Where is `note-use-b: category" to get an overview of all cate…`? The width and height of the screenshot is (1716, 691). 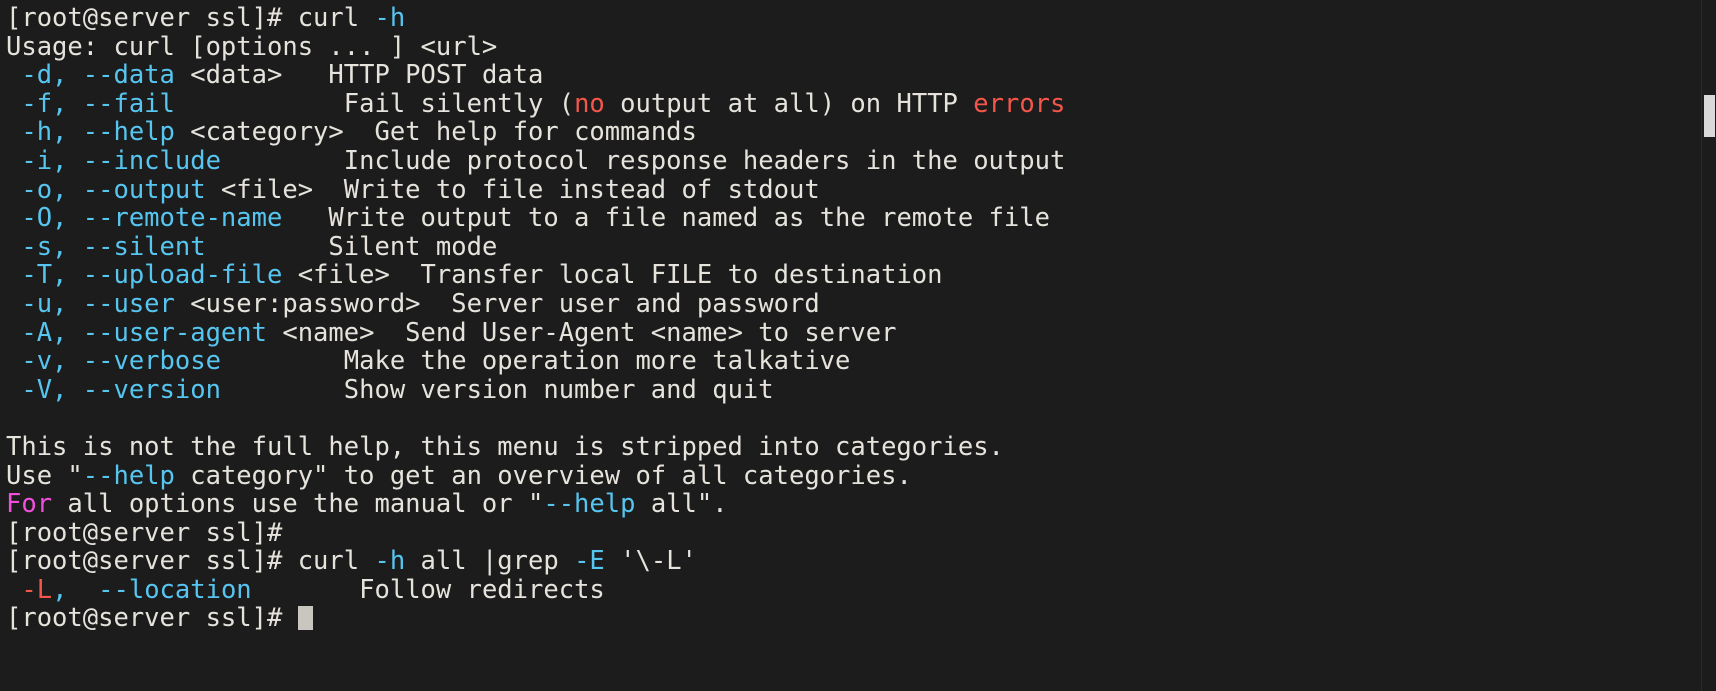 note-use-b: category" to get an overview of all cate… is located at coordinates (543, 475).